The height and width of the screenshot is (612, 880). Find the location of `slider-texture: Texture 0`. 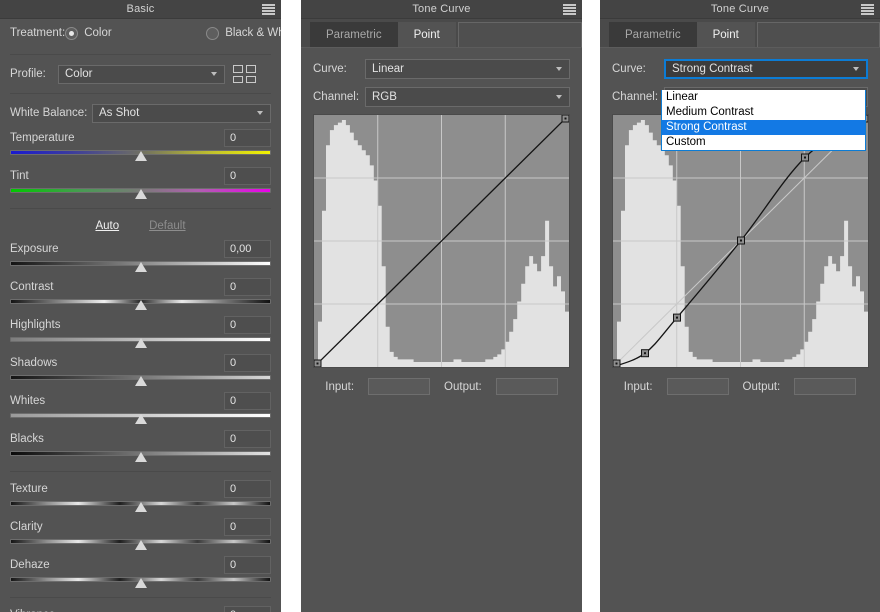

slider-texture: Texture 0 is located at coordinates (140, 496).